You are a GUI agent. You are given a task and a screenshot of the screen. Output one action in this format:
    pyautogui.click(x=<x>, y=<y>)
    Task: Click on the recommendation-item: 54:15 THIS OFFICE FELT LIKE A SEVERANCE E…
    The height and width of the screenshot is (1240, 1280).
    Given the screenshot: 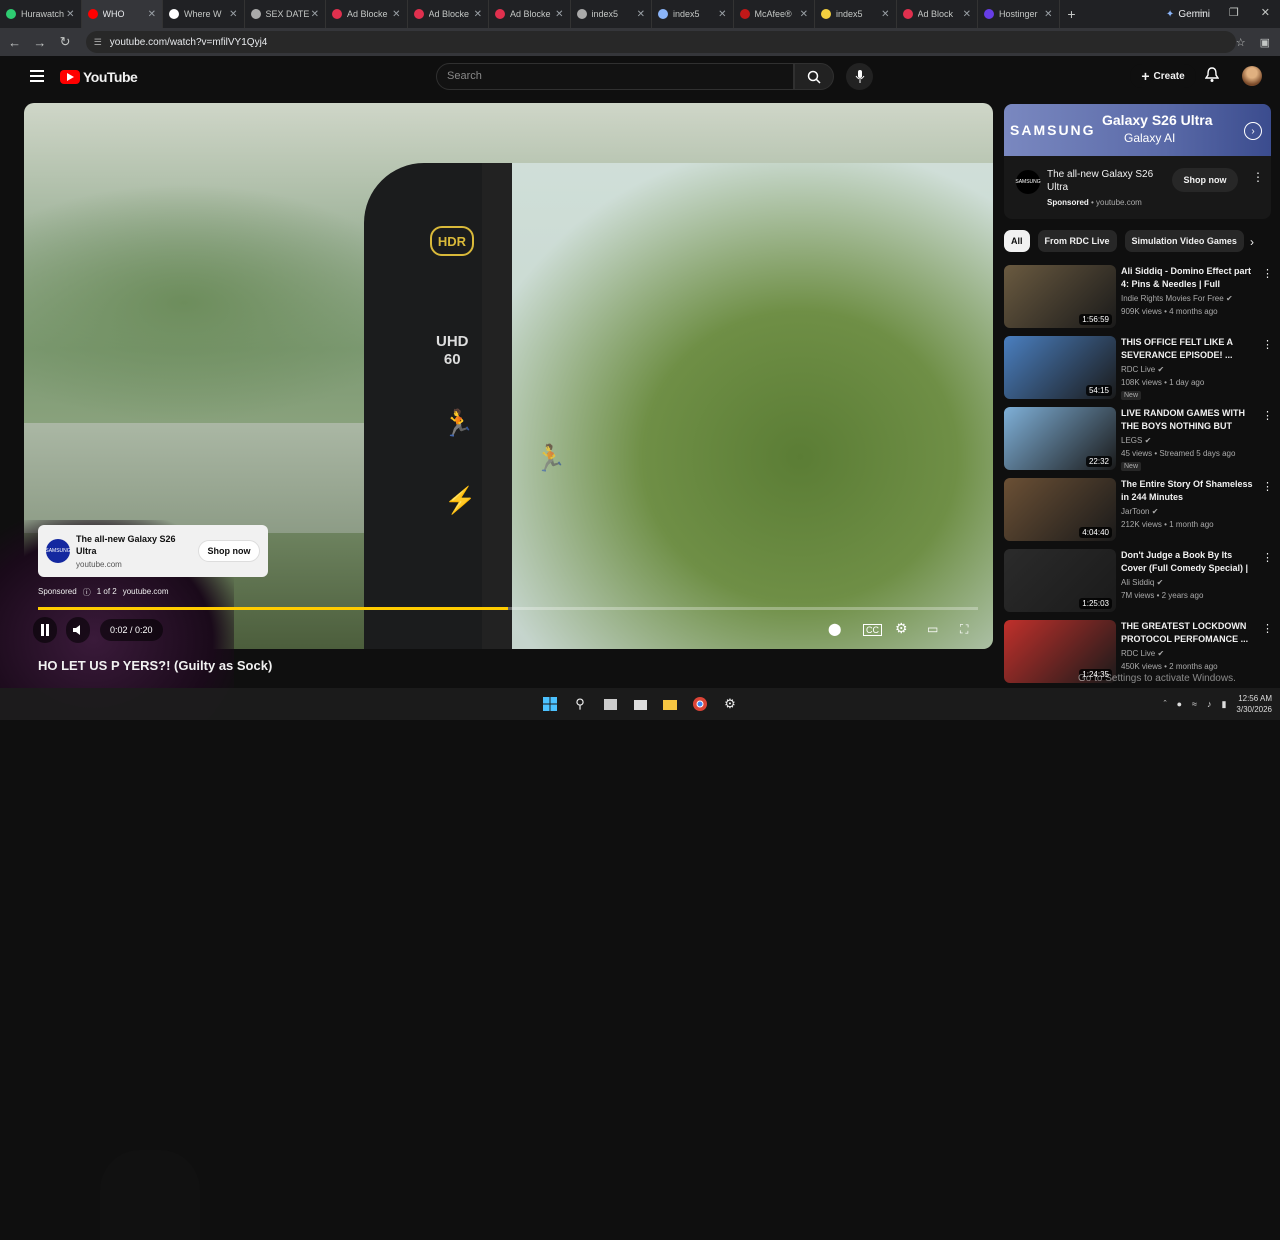 What is the action you would take?
    pyautogui.click(x=1139, y=368)
    